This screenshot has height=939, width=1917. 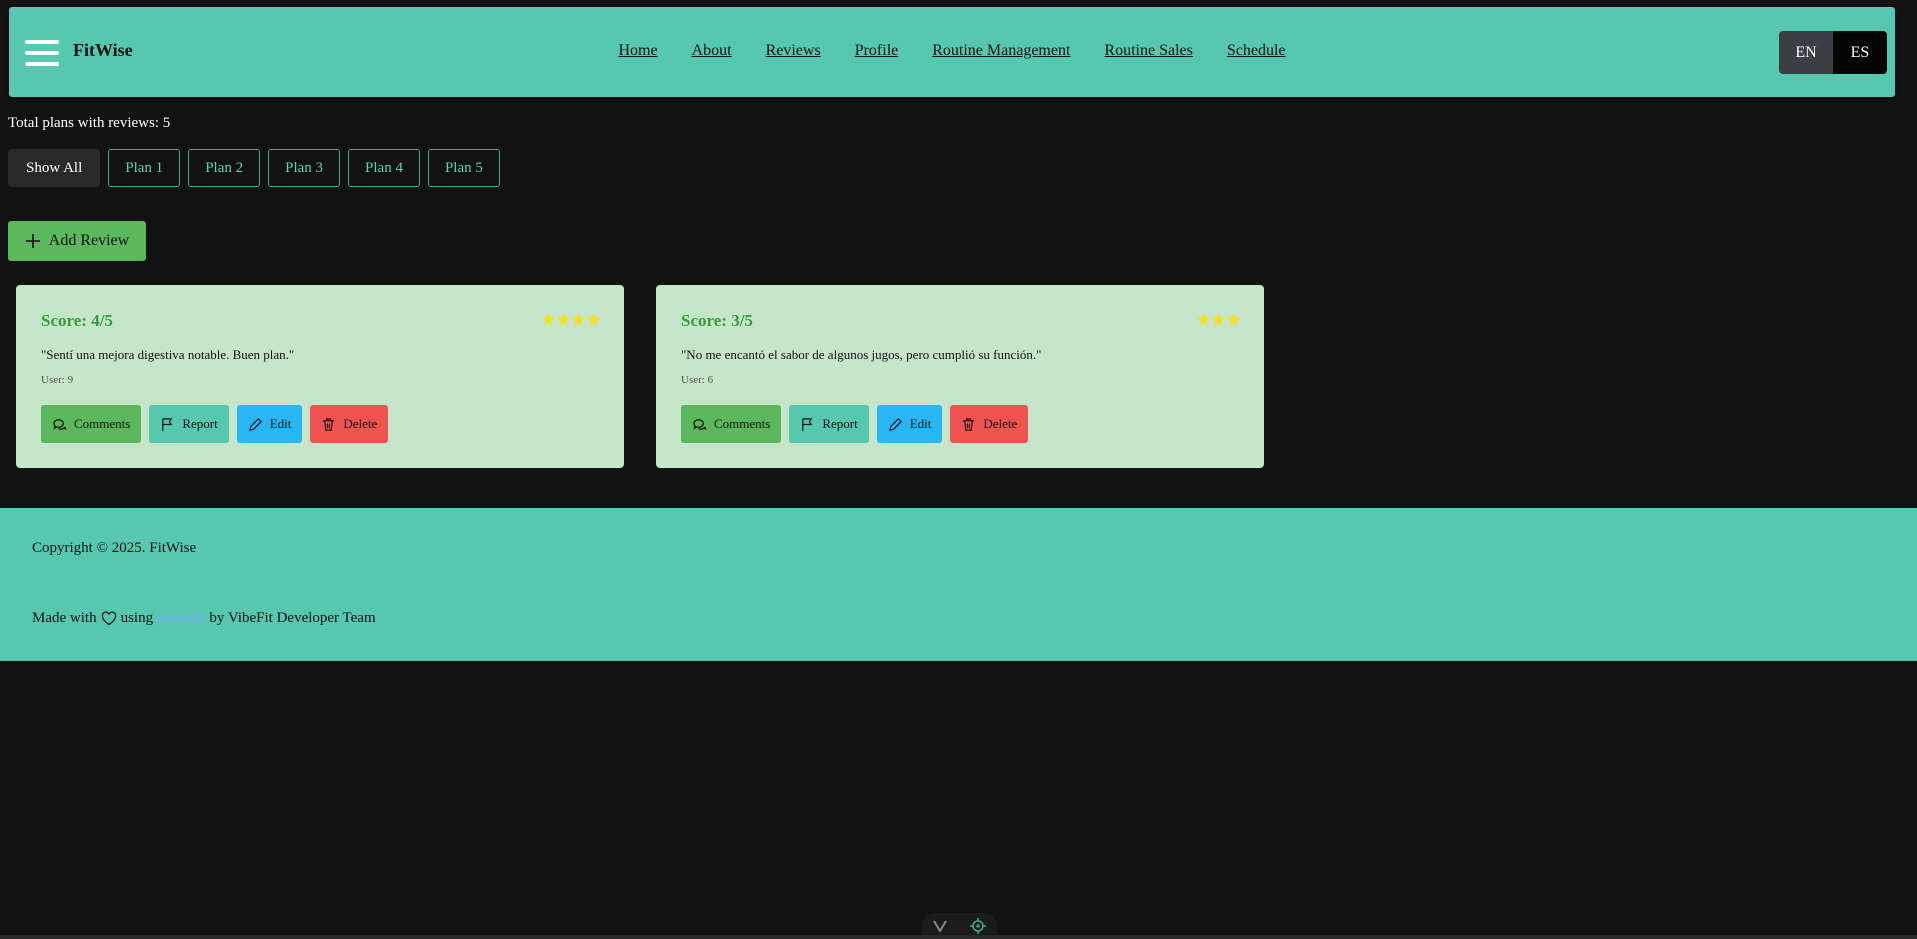 I want to click on copyright-text: Copyright © 2025. FitWise, so click(x=114, y=548).